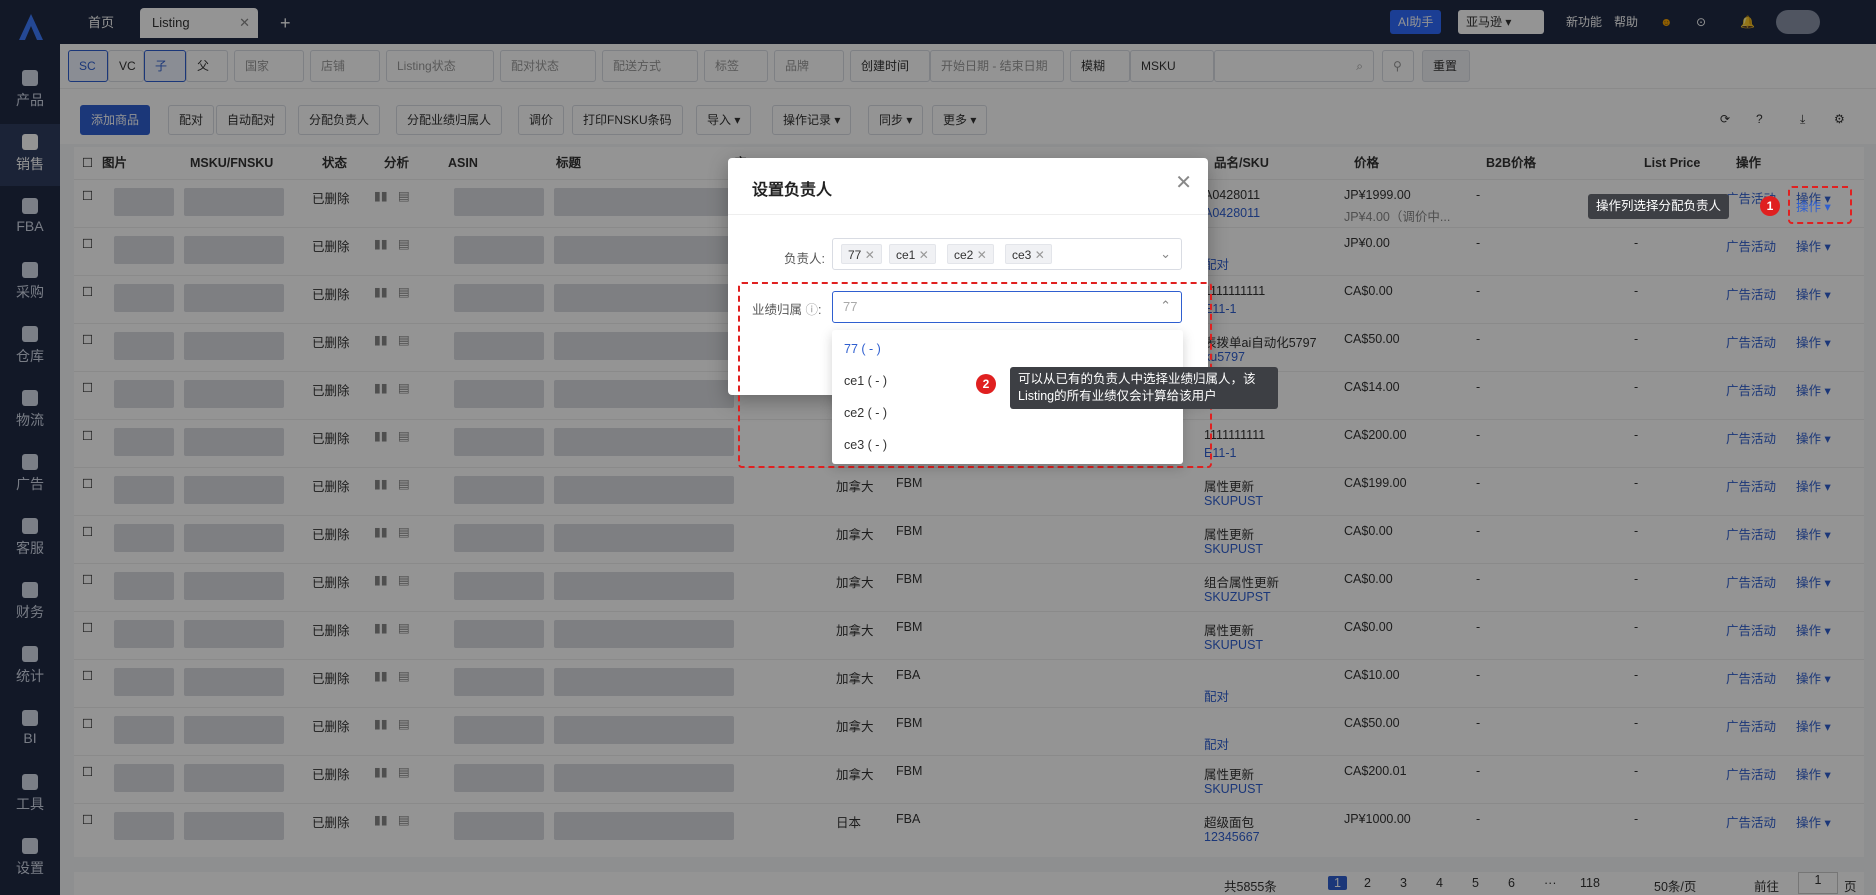 The width and height of the screenshot is (1876, 895). Describe the element at coordinates (862, 349) in the screenshot. I see `dropdown-option: 77 ( - )` at that location.